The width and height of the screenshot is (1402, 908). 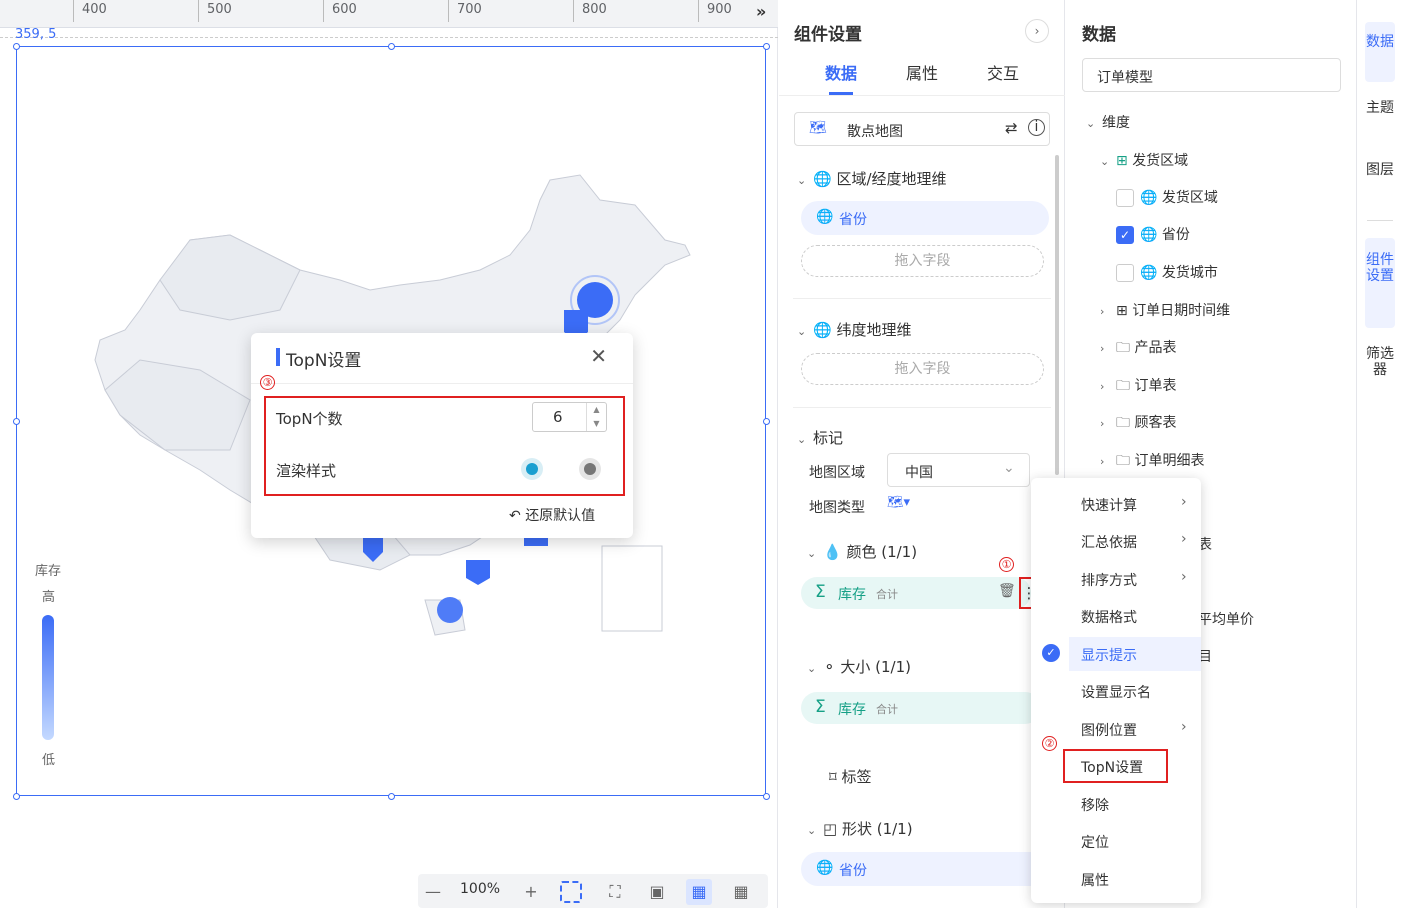 What do you see at coordinates (921, 708) in the screenshot?
I see `size-field-pill: Σ 库存 合计` at bounding box center [921, 708].